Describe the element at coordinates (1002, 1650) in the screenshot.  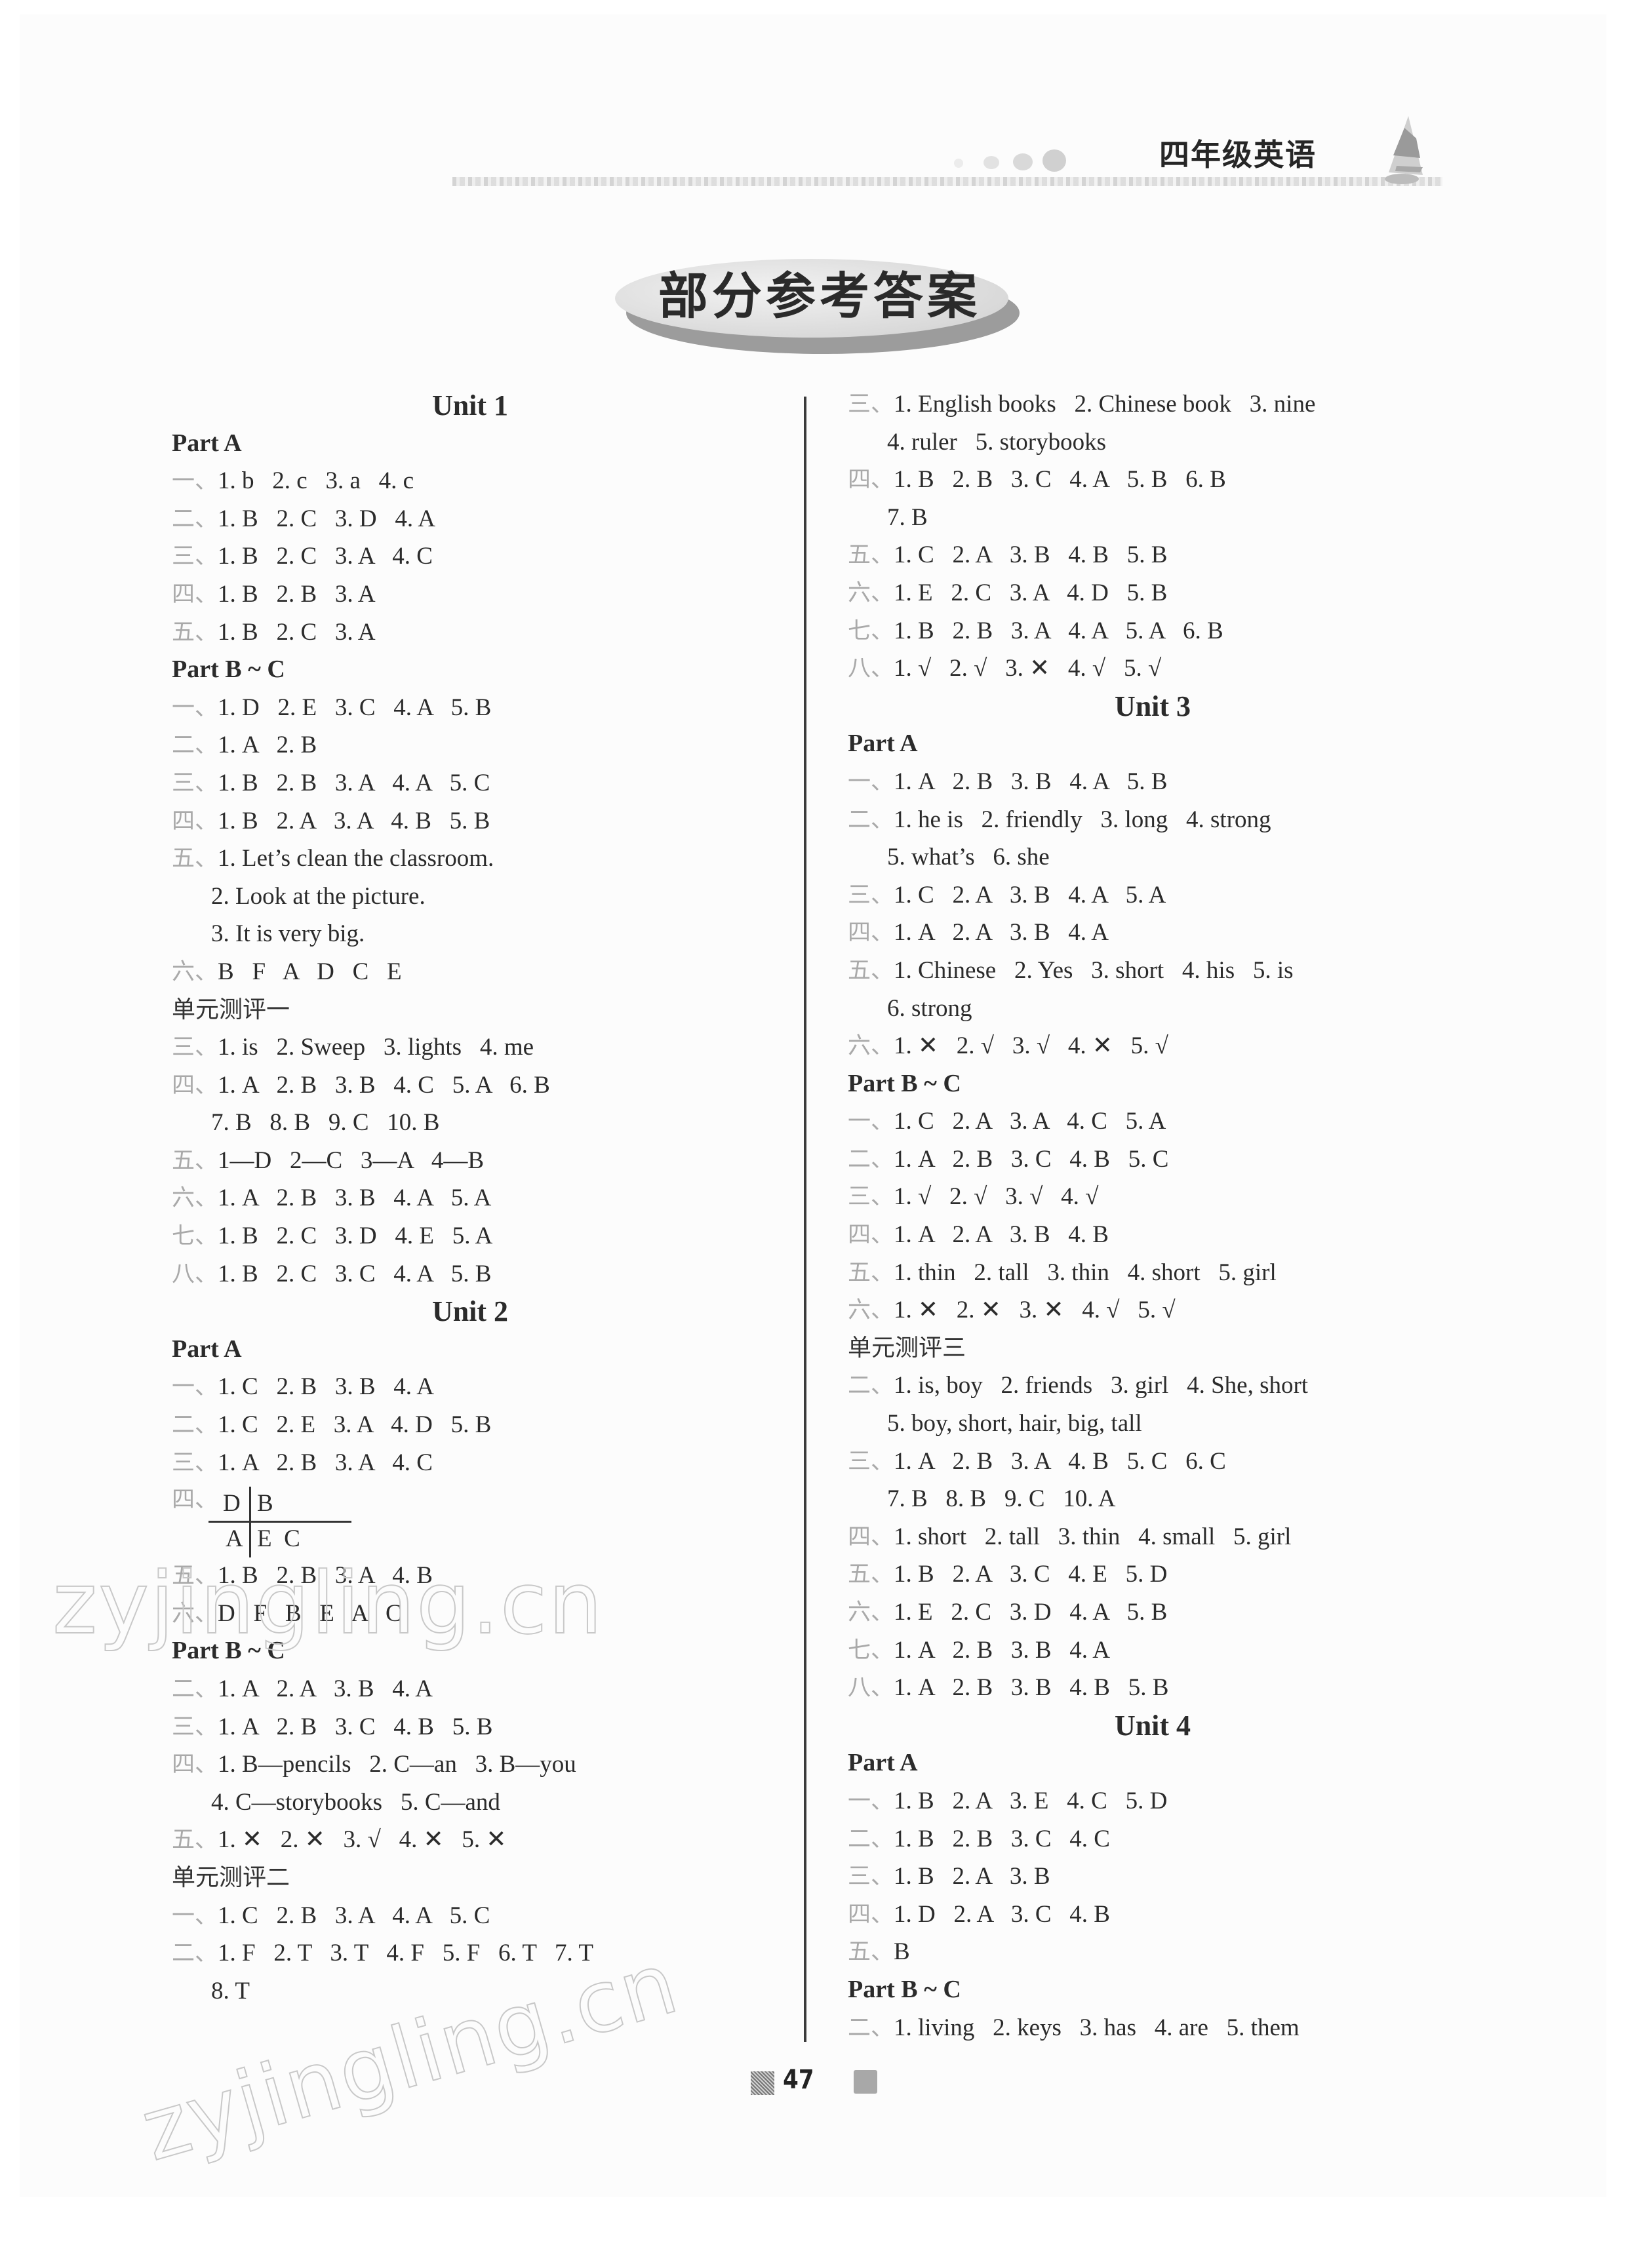
I see `answer-text: 1. A 2. B 3. B 4. A` at that location.